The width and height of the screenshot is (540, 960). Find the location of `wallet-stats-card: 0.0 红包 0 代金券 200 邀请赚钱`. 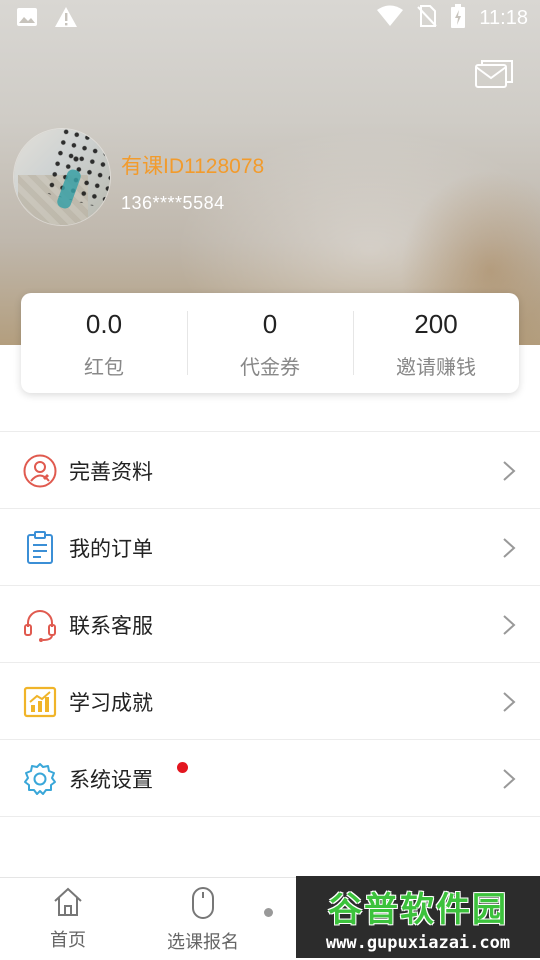

wallet-stats-card: 0.0 红包 0 代金券 200 邀请赚钱 is located at coordinates (270, 343).